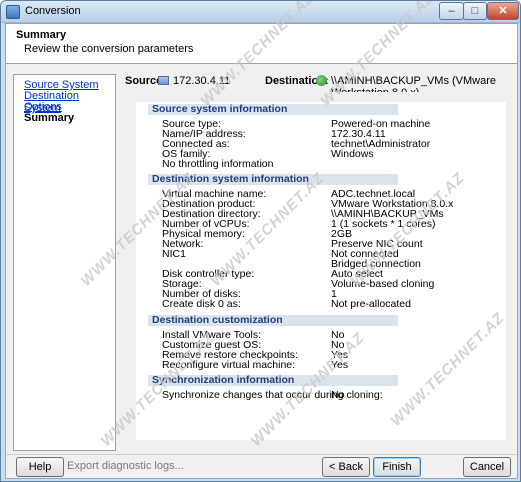 The height and width of the screenshot is (482, 521). What do you see at coordinates (229, 365) in the screenshot?
I see `row-label: Reconfigure virtual machine:` at bounding box center [229, 365].